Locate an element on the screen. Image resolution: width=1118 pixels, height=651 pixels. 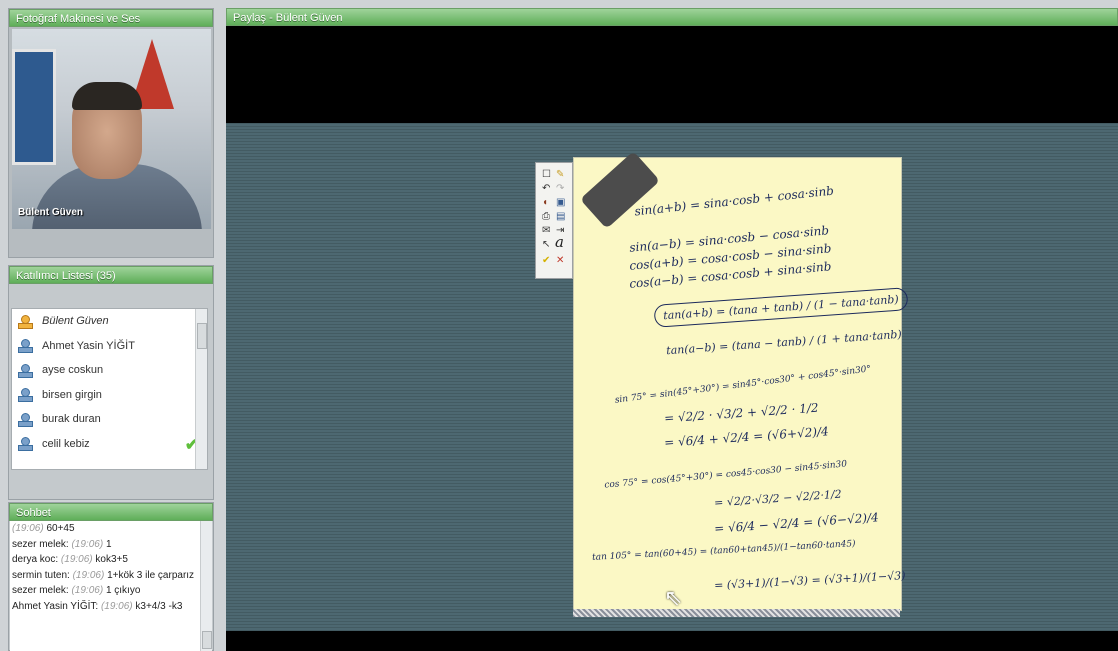
print-icon: ⎙ is located at coordinates (546, 216).